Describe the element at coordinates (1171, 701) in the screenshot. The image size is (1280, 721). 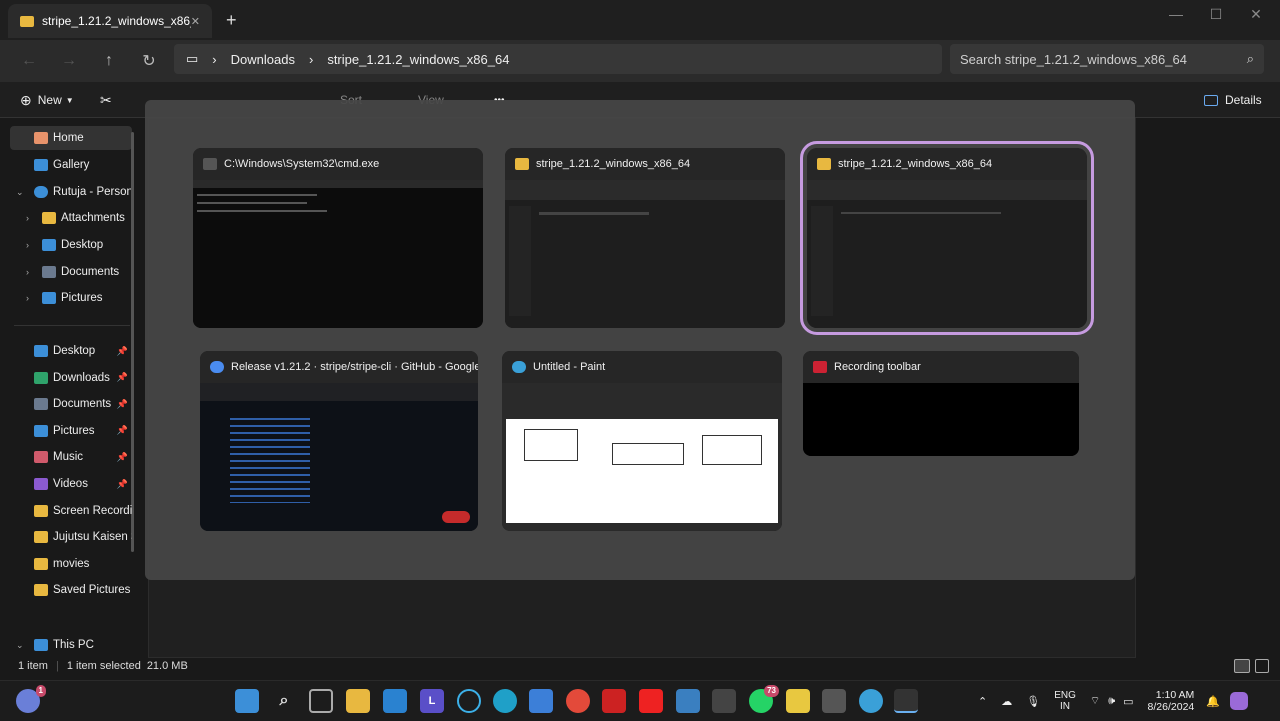
I see `clock: 1:10 AM 8/26/2024` at that location.